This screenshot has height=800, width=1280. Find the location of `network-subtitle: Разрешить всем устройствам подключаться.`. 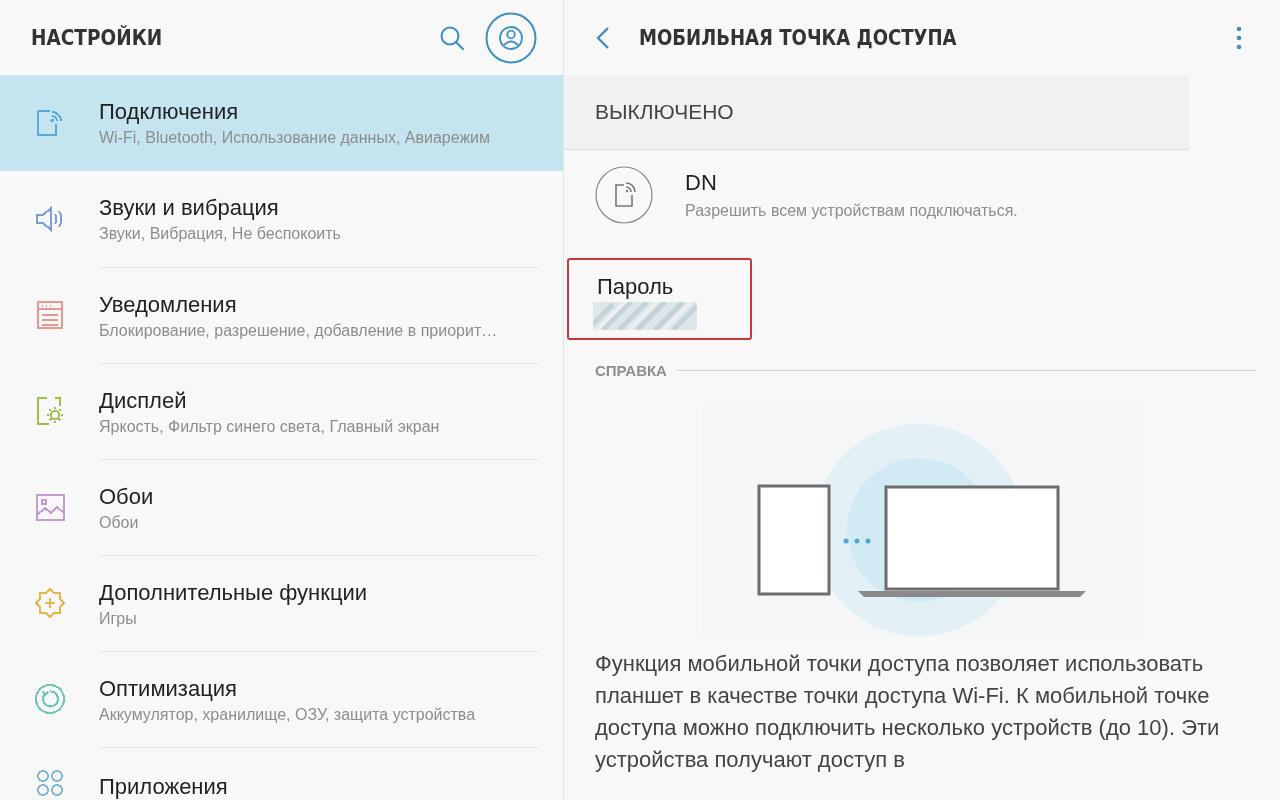

network-subtitle: Разрешить всем устройствам подключаться. is located at coordinates (851, 211).